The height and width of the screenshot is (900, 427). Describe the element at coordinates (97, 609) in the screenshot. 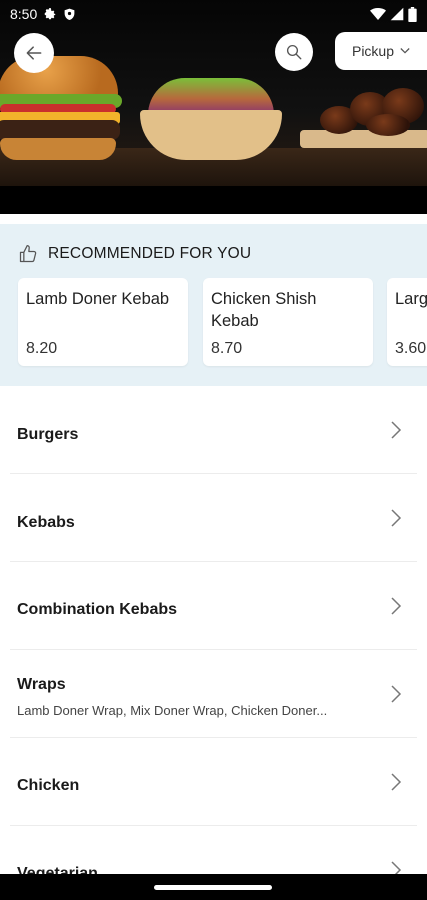

I see `category-name: Combination Kebabs` at that location.